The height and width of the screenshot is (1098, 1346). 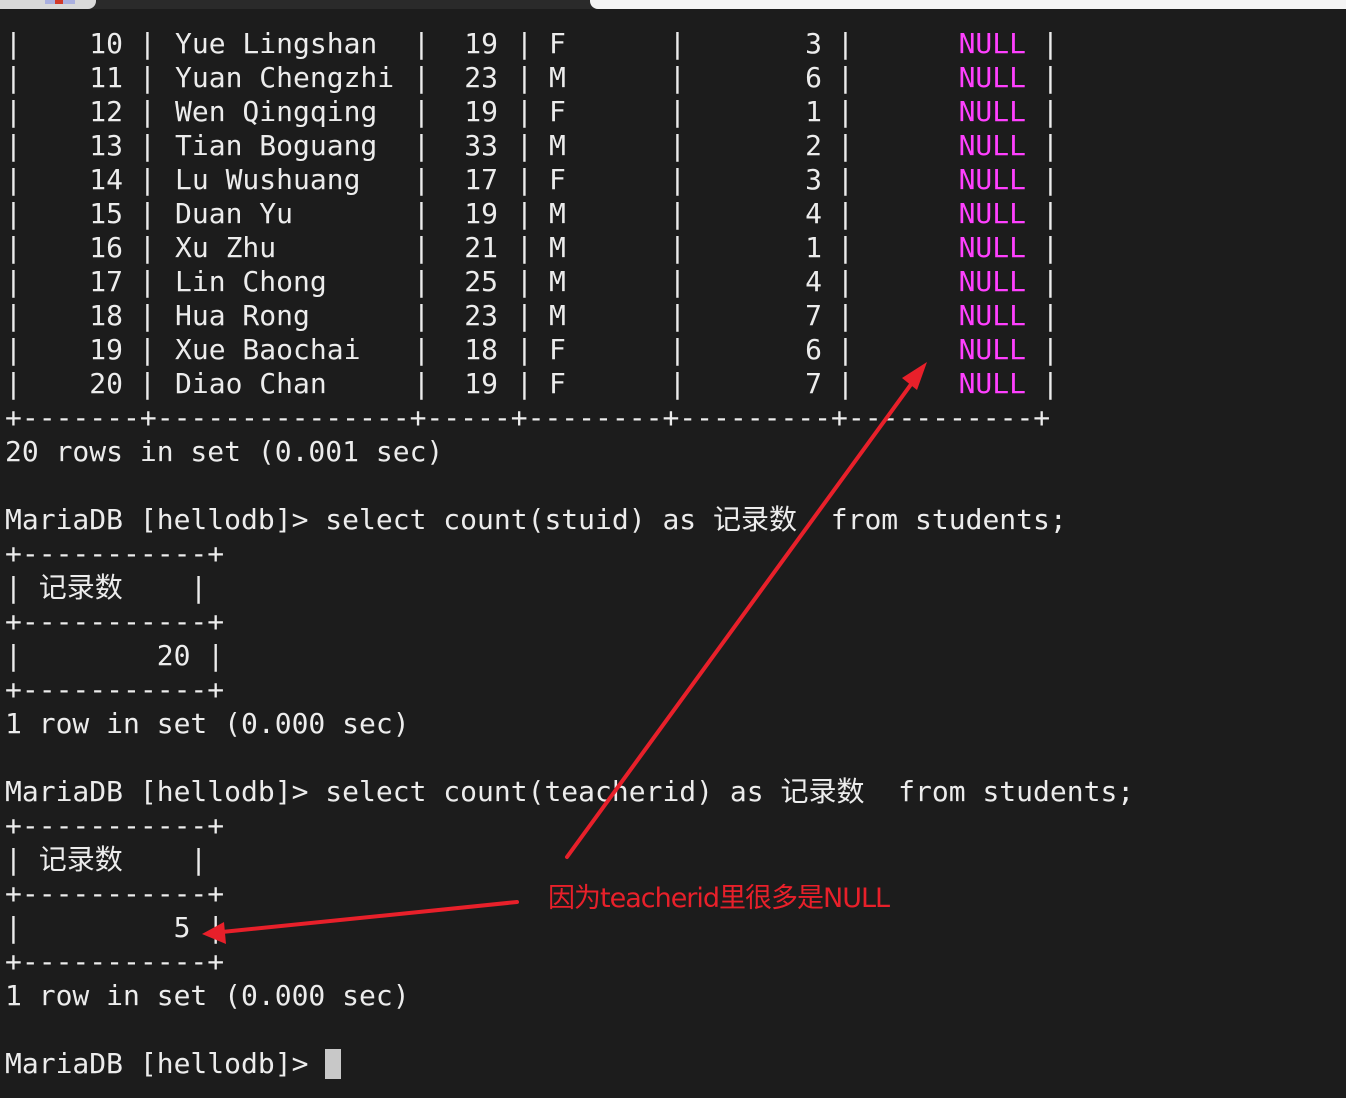 I want to click on arrow-to-count-value, so click(x=364, y=917).